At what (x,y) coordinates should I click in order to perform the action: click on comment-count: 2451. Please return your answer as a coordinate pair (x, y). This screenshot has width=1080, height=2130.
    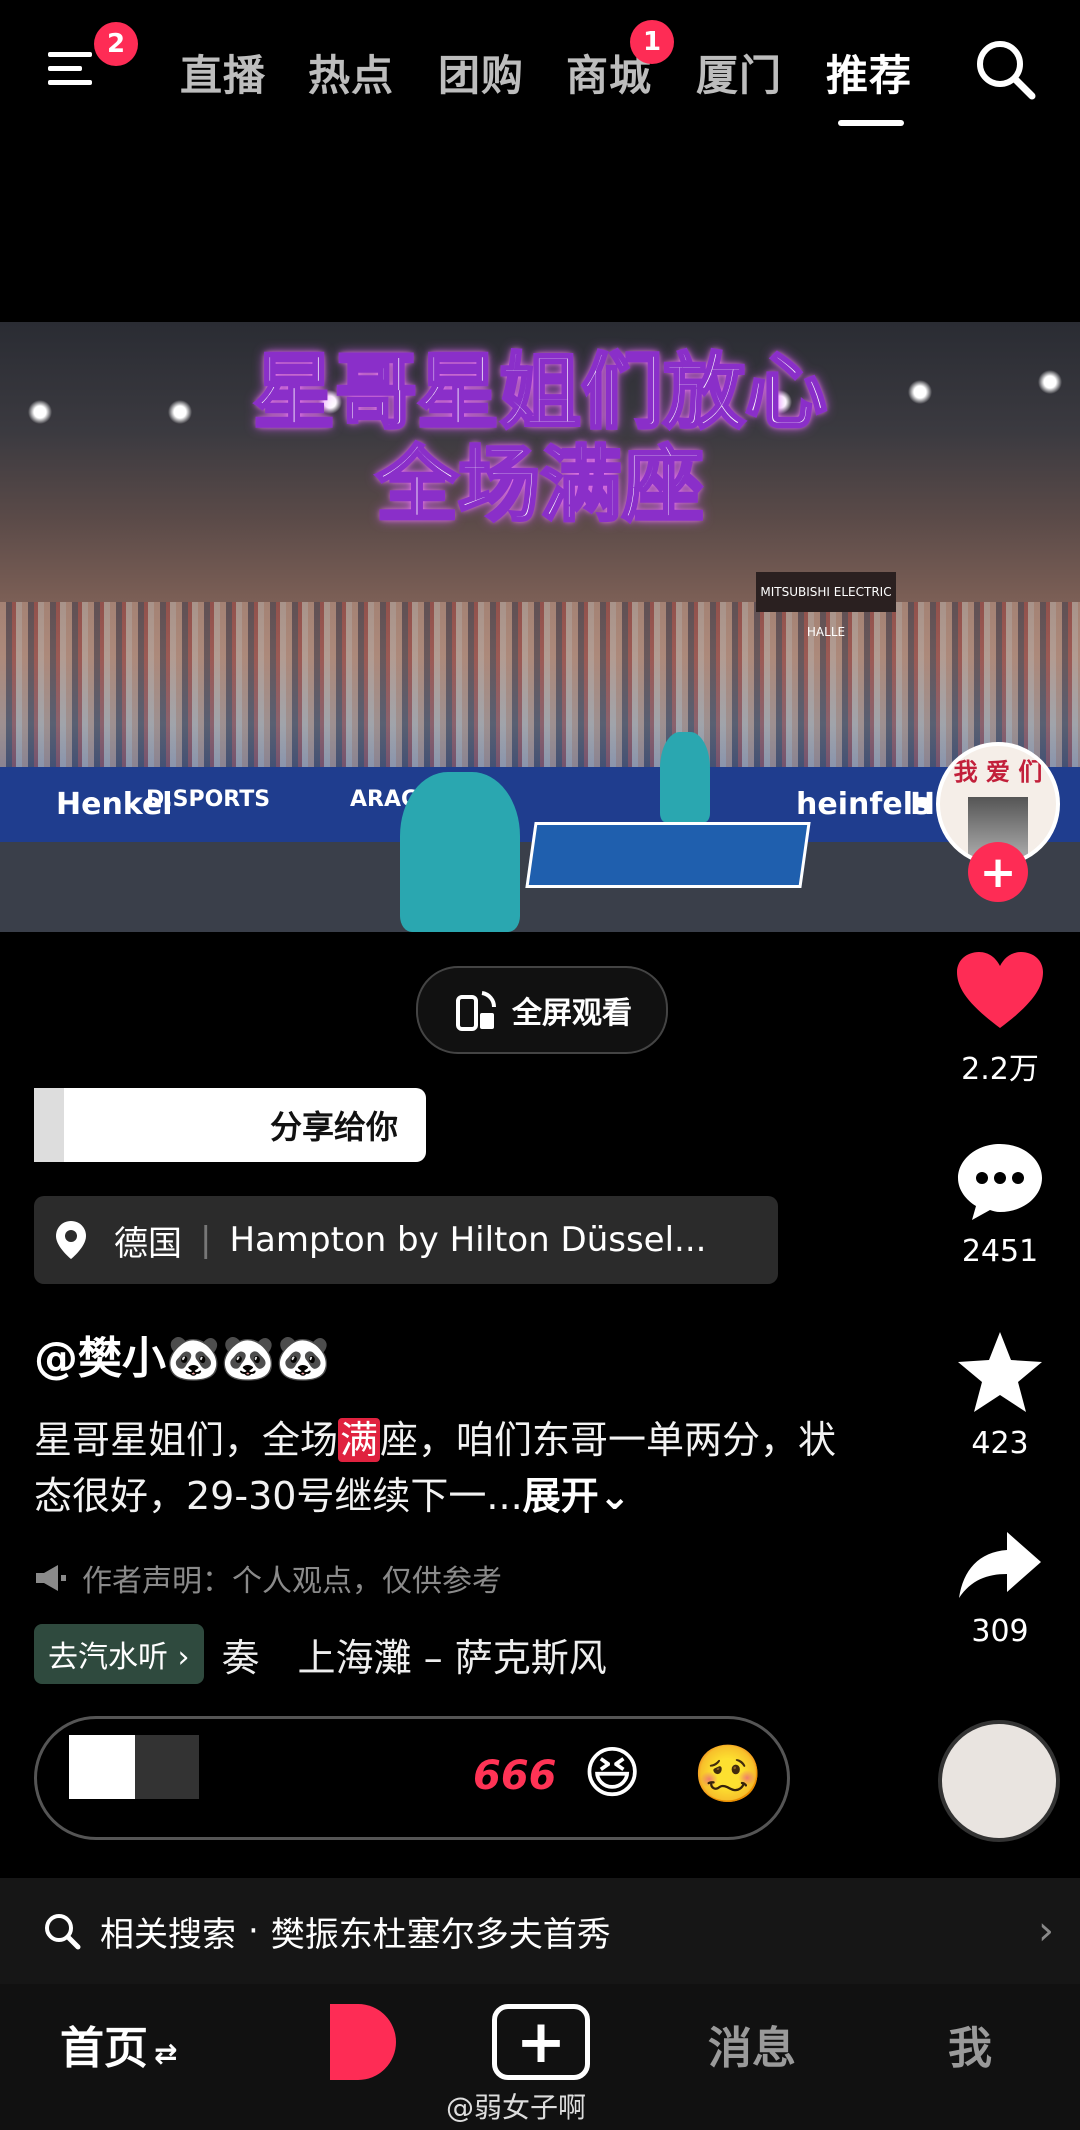
    Looking at the image, I should click on (1000, 1251).